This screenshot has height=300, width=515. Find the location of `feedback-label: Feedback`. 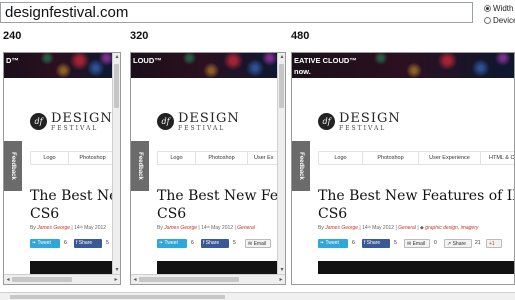

feedback-label: Feedback is located at coordinates (13, 166).